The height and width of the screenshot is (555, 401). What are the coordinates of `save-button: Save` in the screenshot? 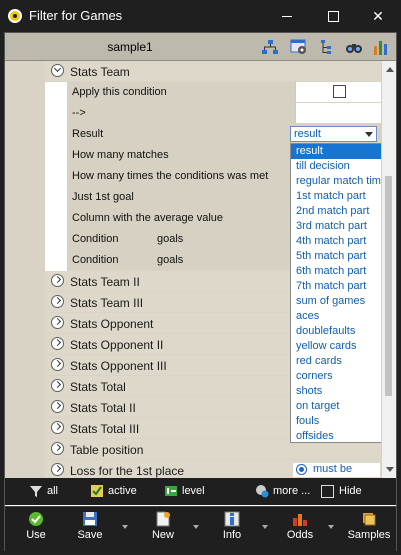 It's located at (90, 530).